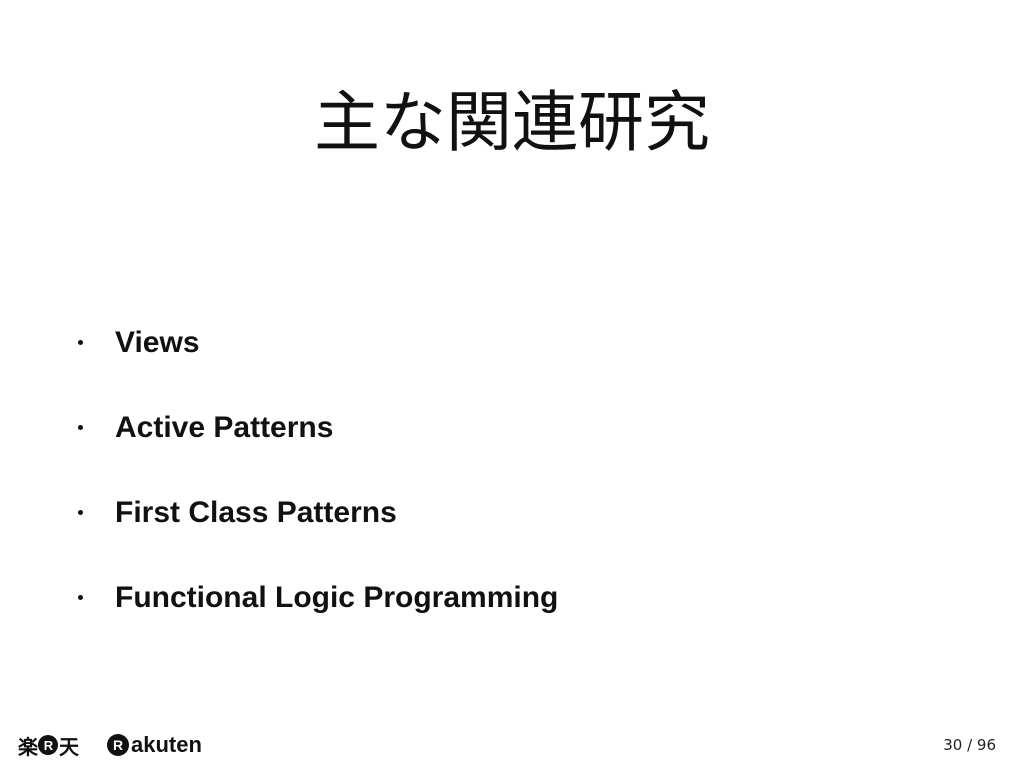 Image resolution: width=1024 pixels, height=768 pixels. What do you see at coordinates (157, 342) in the screenshot?
I see `bullet-text: Views` at bounding box center [157, 342].